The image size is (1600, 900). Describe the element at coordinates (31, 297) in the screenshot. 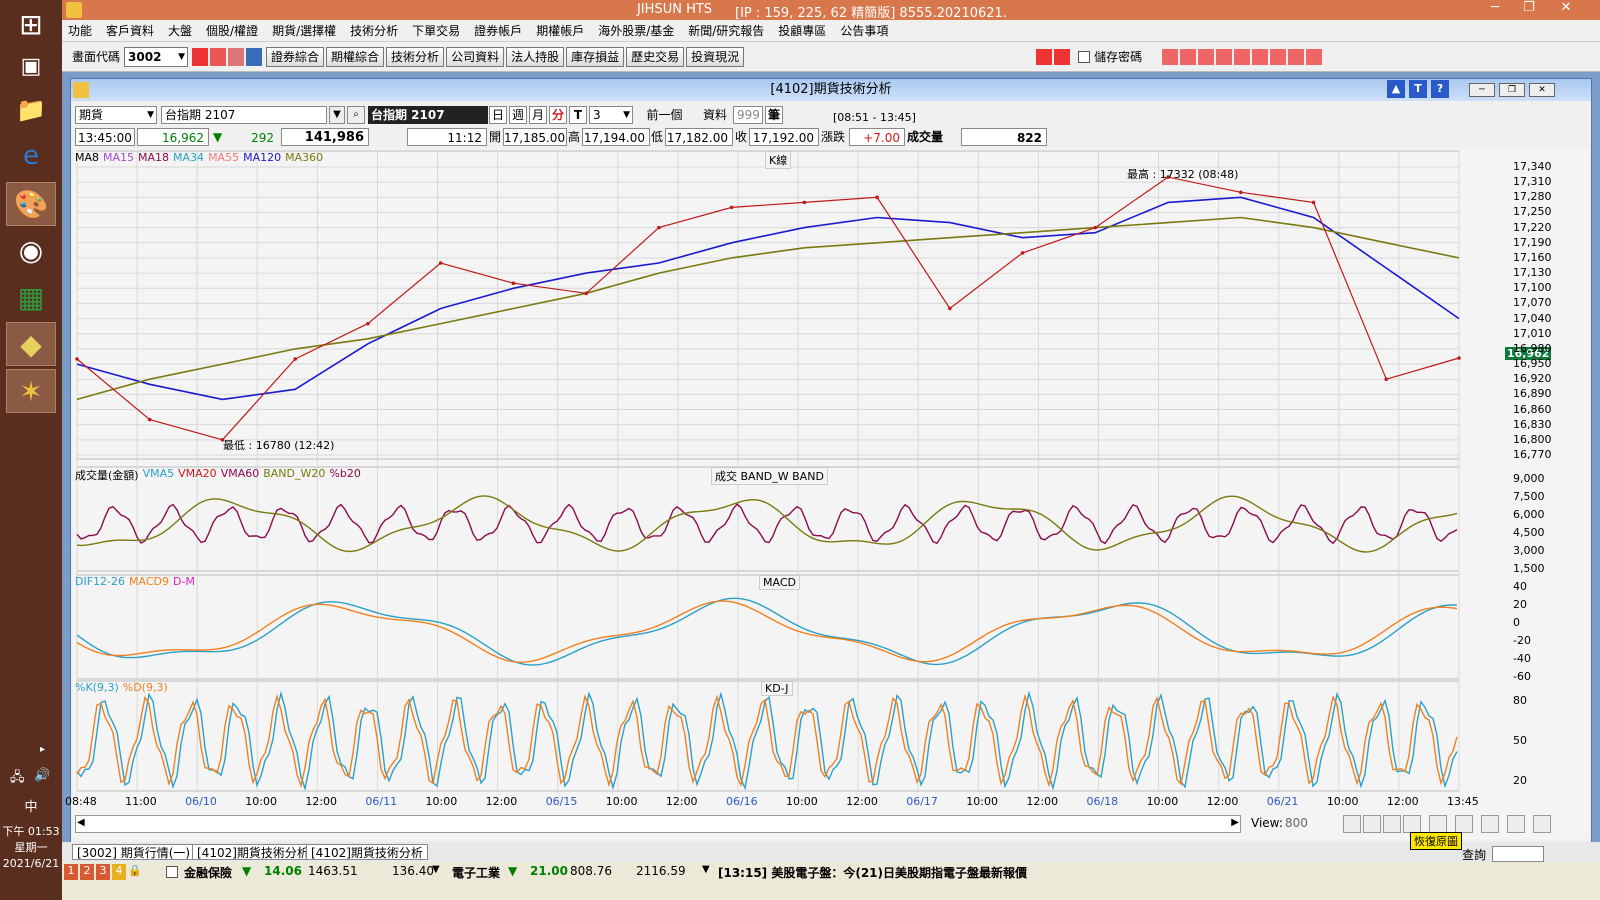

I see `excel-icon: ▦` at that location.